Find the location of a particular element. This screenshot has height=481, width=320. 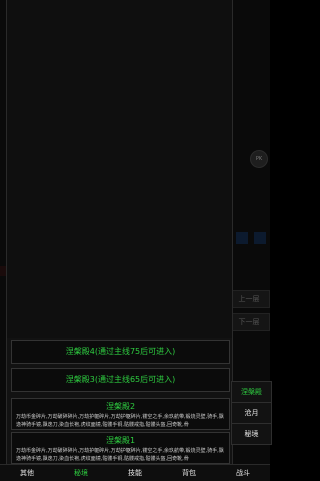

nav-bag: 背包 is located at coordinates (189, 473).